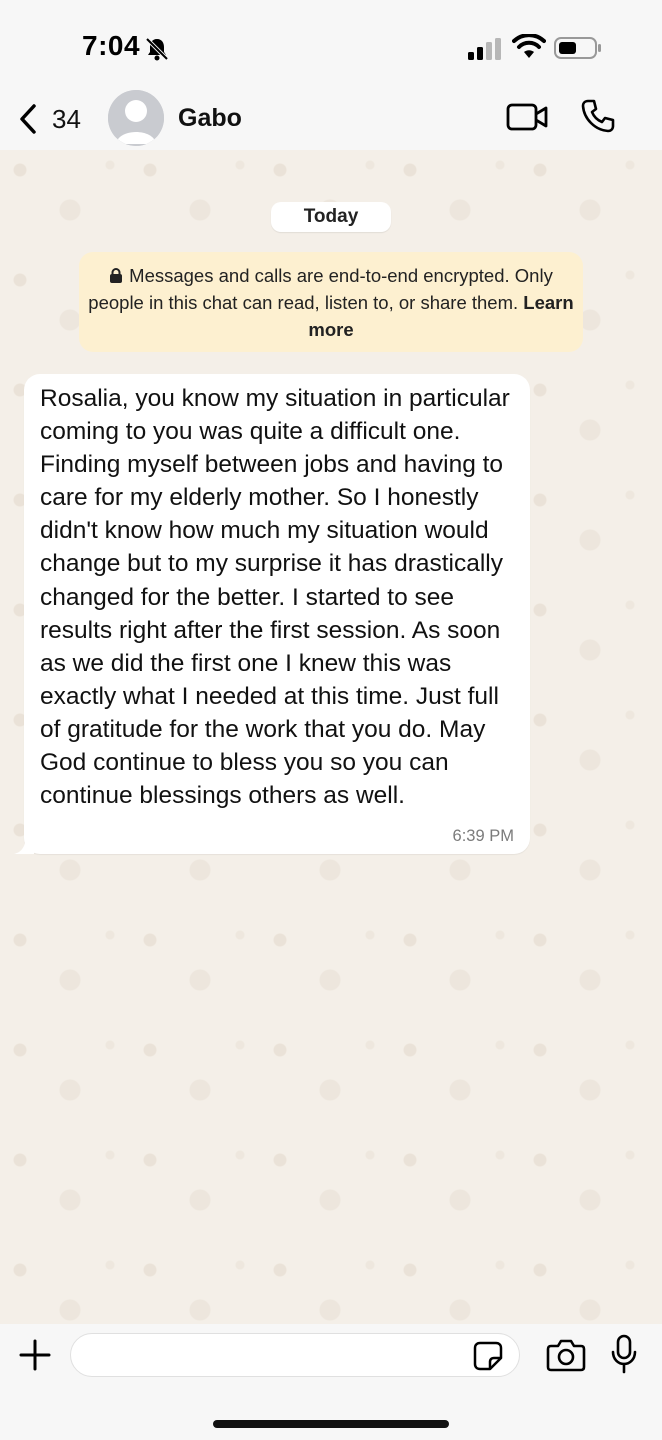 The width and height of the screenshot is (662, 1440). What do you see at coordinates (295, 1355) in the screenshot?
I see `message-input` at bounding box center [295, 1355].